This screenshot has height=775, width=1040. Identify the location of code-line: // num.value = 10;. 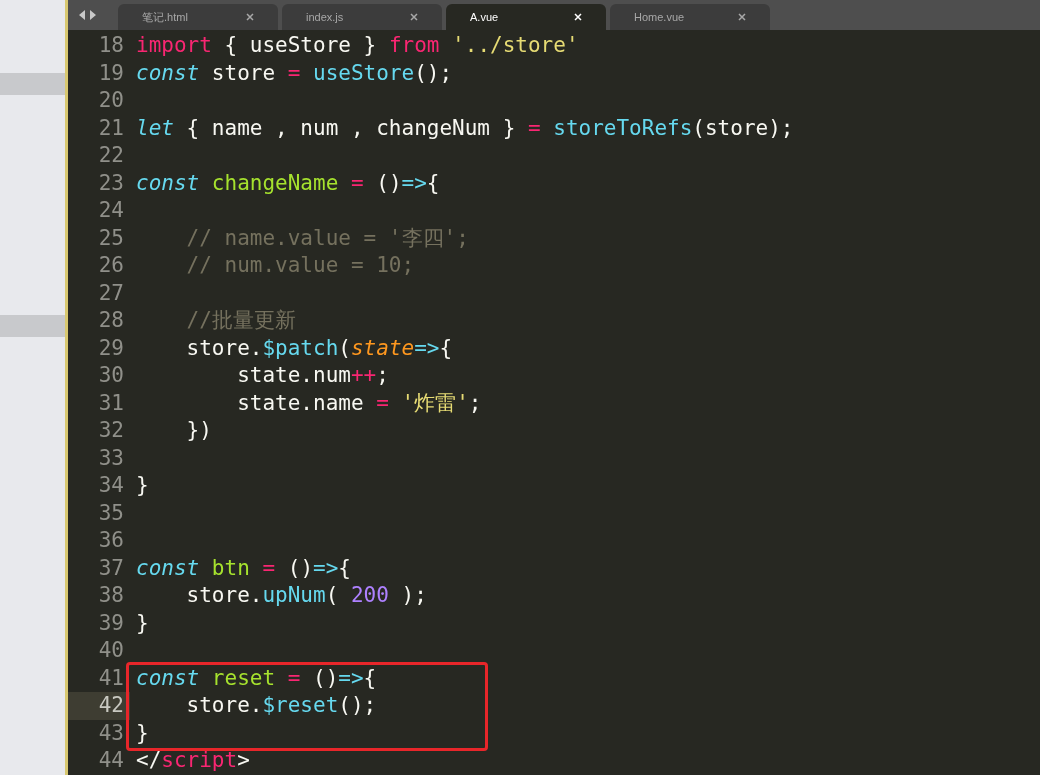
(300, 265).